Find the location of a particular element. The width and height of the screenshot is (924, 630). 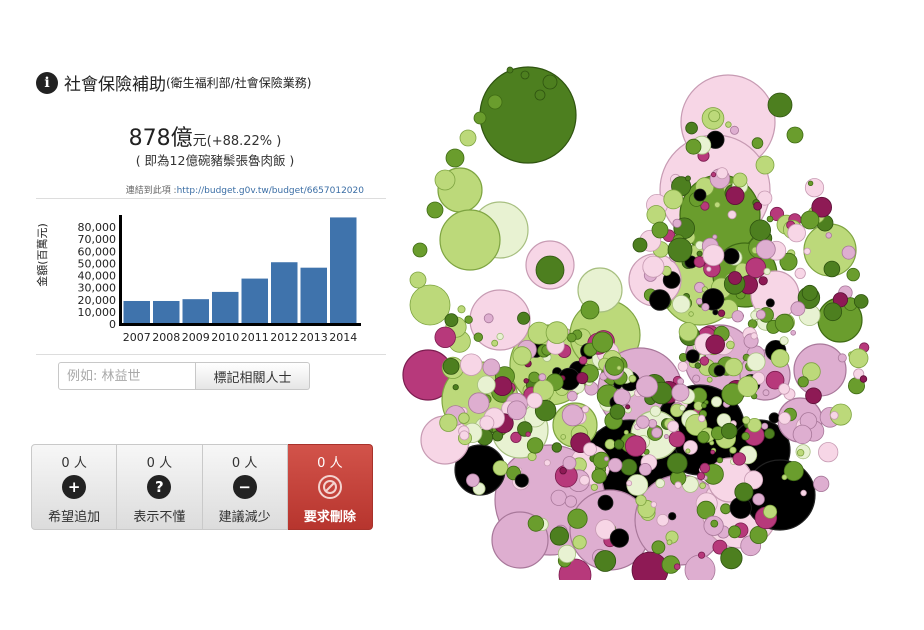

vote-delete-button: 0 人 要求刪除 is located at coordinates (330, 487).